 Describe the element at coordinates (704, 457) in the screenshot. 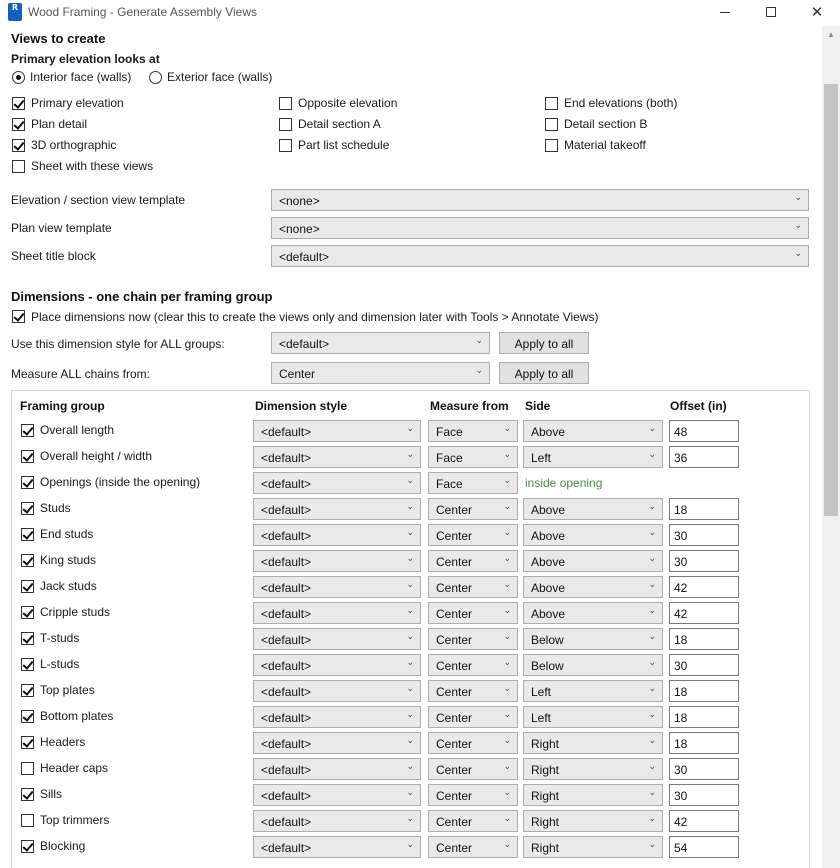

I see `group-row-offset-input: 36` at that location.